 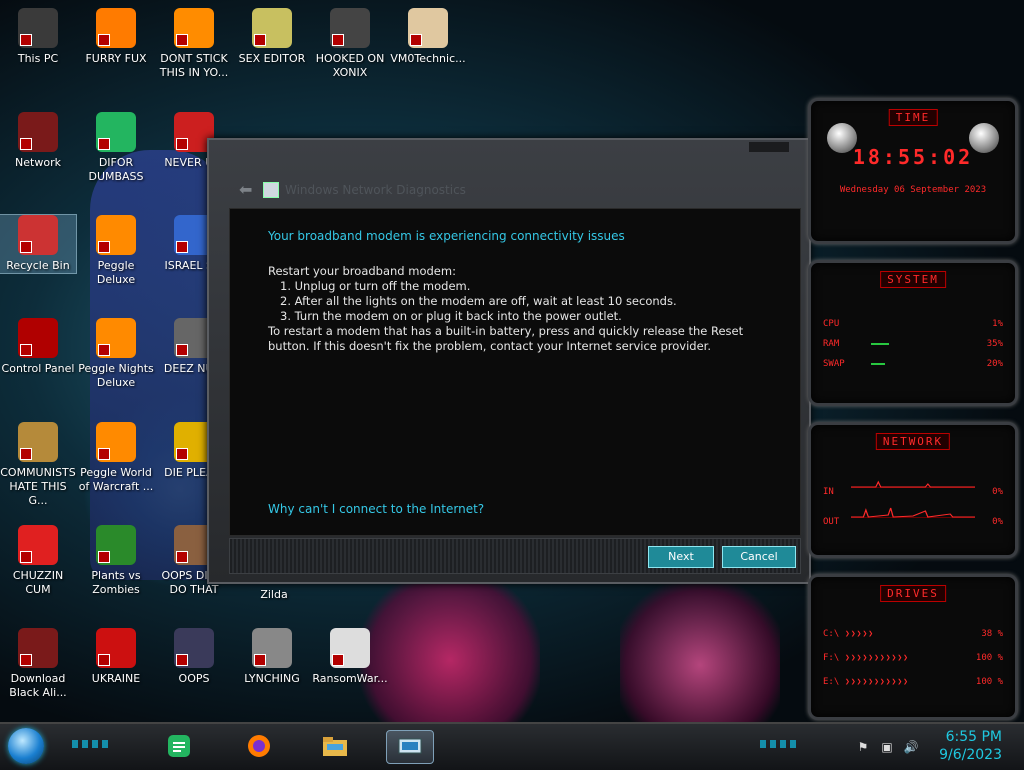 I want to click on net-in-graph, so click(x=913, y=480).